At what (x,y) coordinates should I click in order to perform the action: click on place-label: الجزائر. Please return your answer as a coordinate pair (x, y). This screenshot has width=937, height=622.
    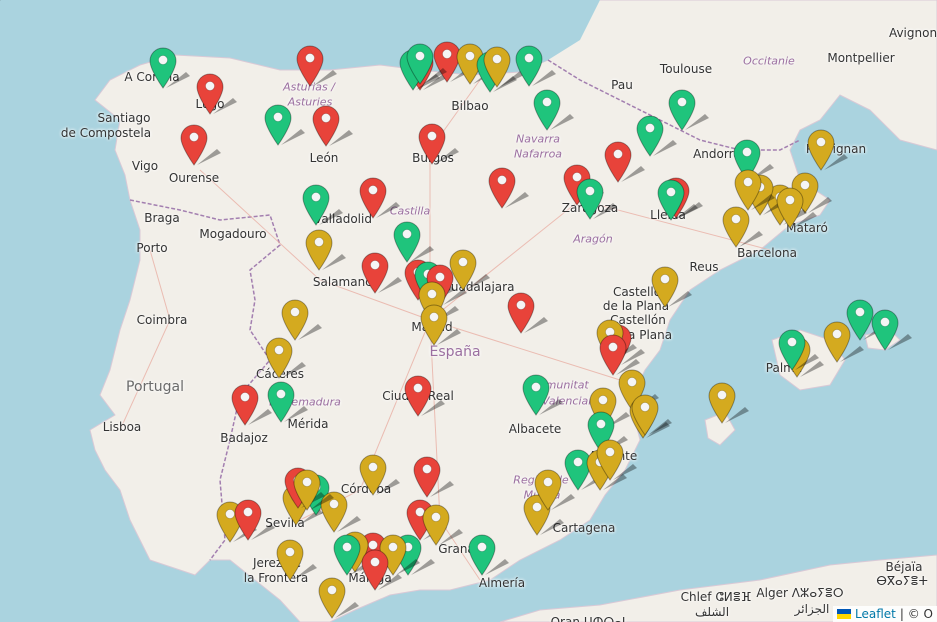
    Looking at the image, I should click on (812, 609).